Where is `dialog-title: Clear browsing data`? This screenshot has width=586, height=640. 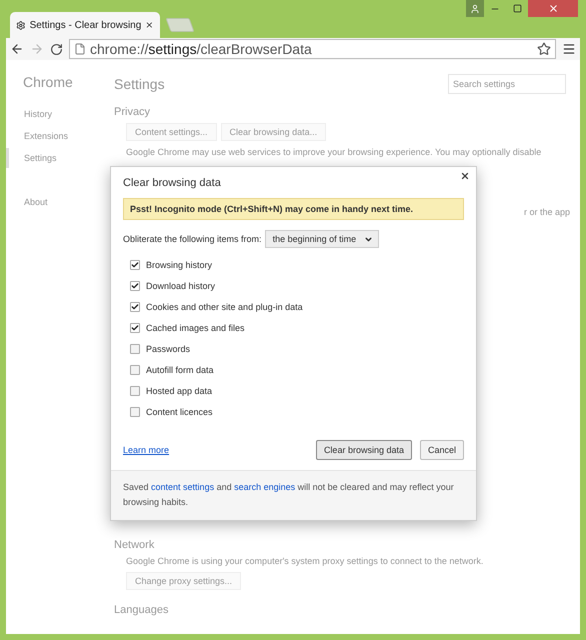
dialog-title: Clear browsing data is located at coordinates (172, 183).